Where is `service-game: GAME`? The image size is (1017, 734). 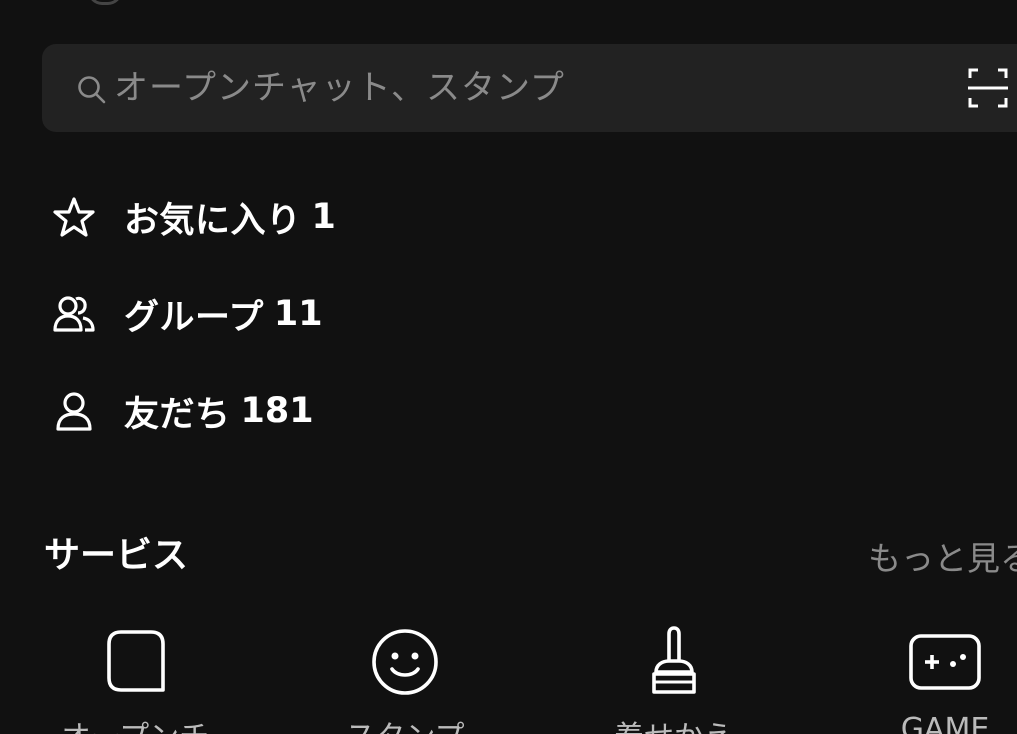 service-game: GAME is located at coordinates (941, 678).